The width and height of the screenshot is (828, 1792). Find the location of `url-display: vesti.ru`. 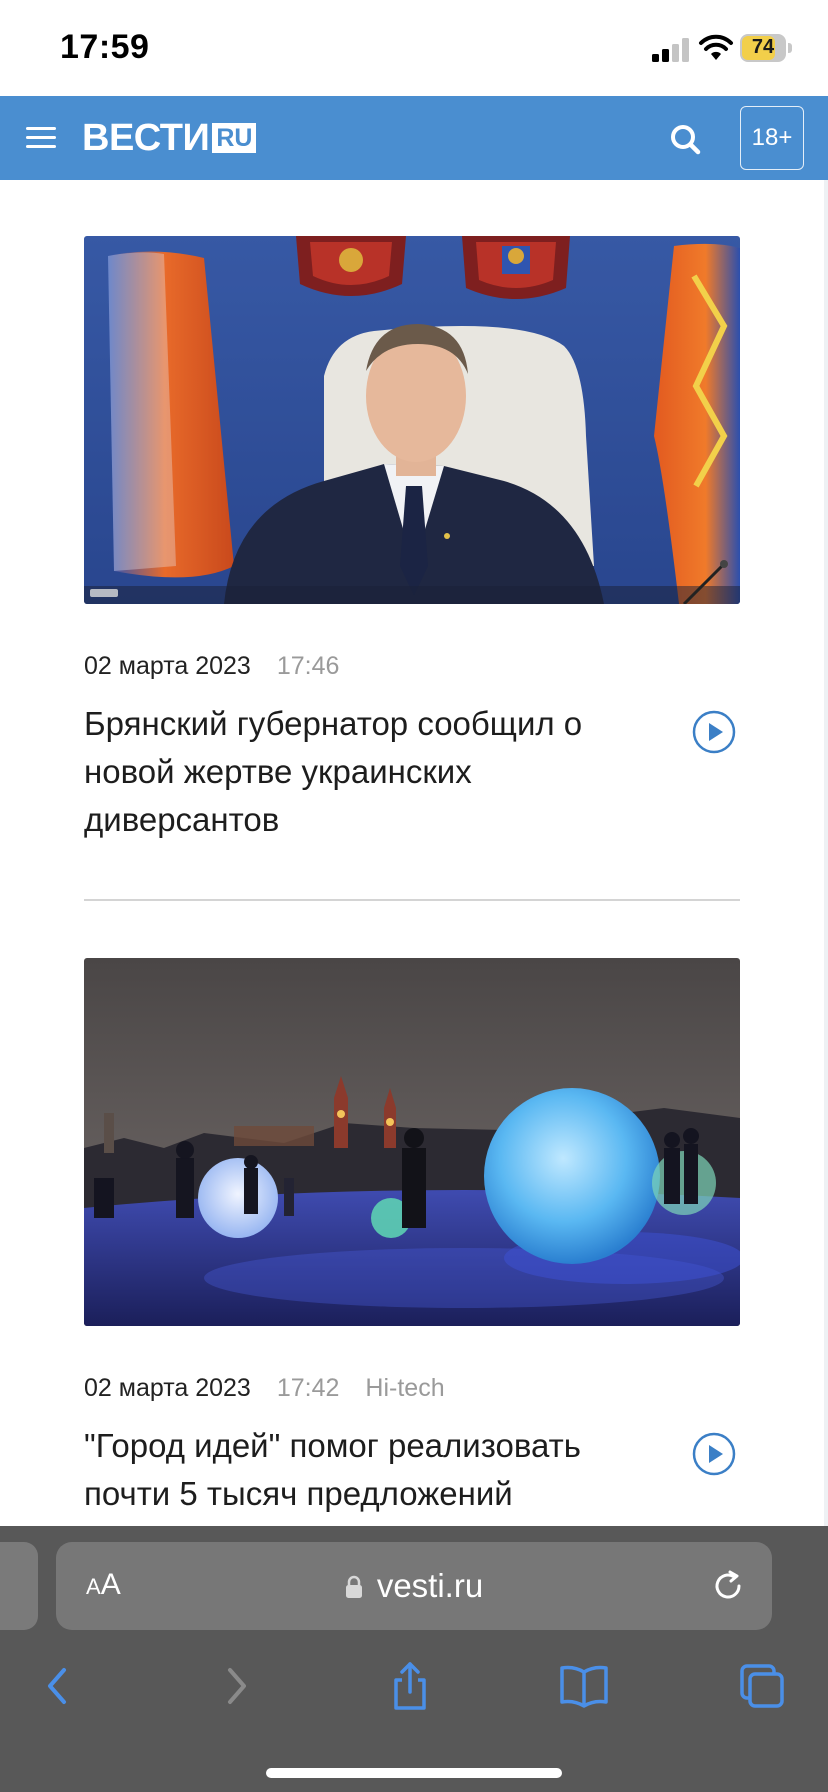

url-display: vesti.ru is located at coordinates (414, 1586).